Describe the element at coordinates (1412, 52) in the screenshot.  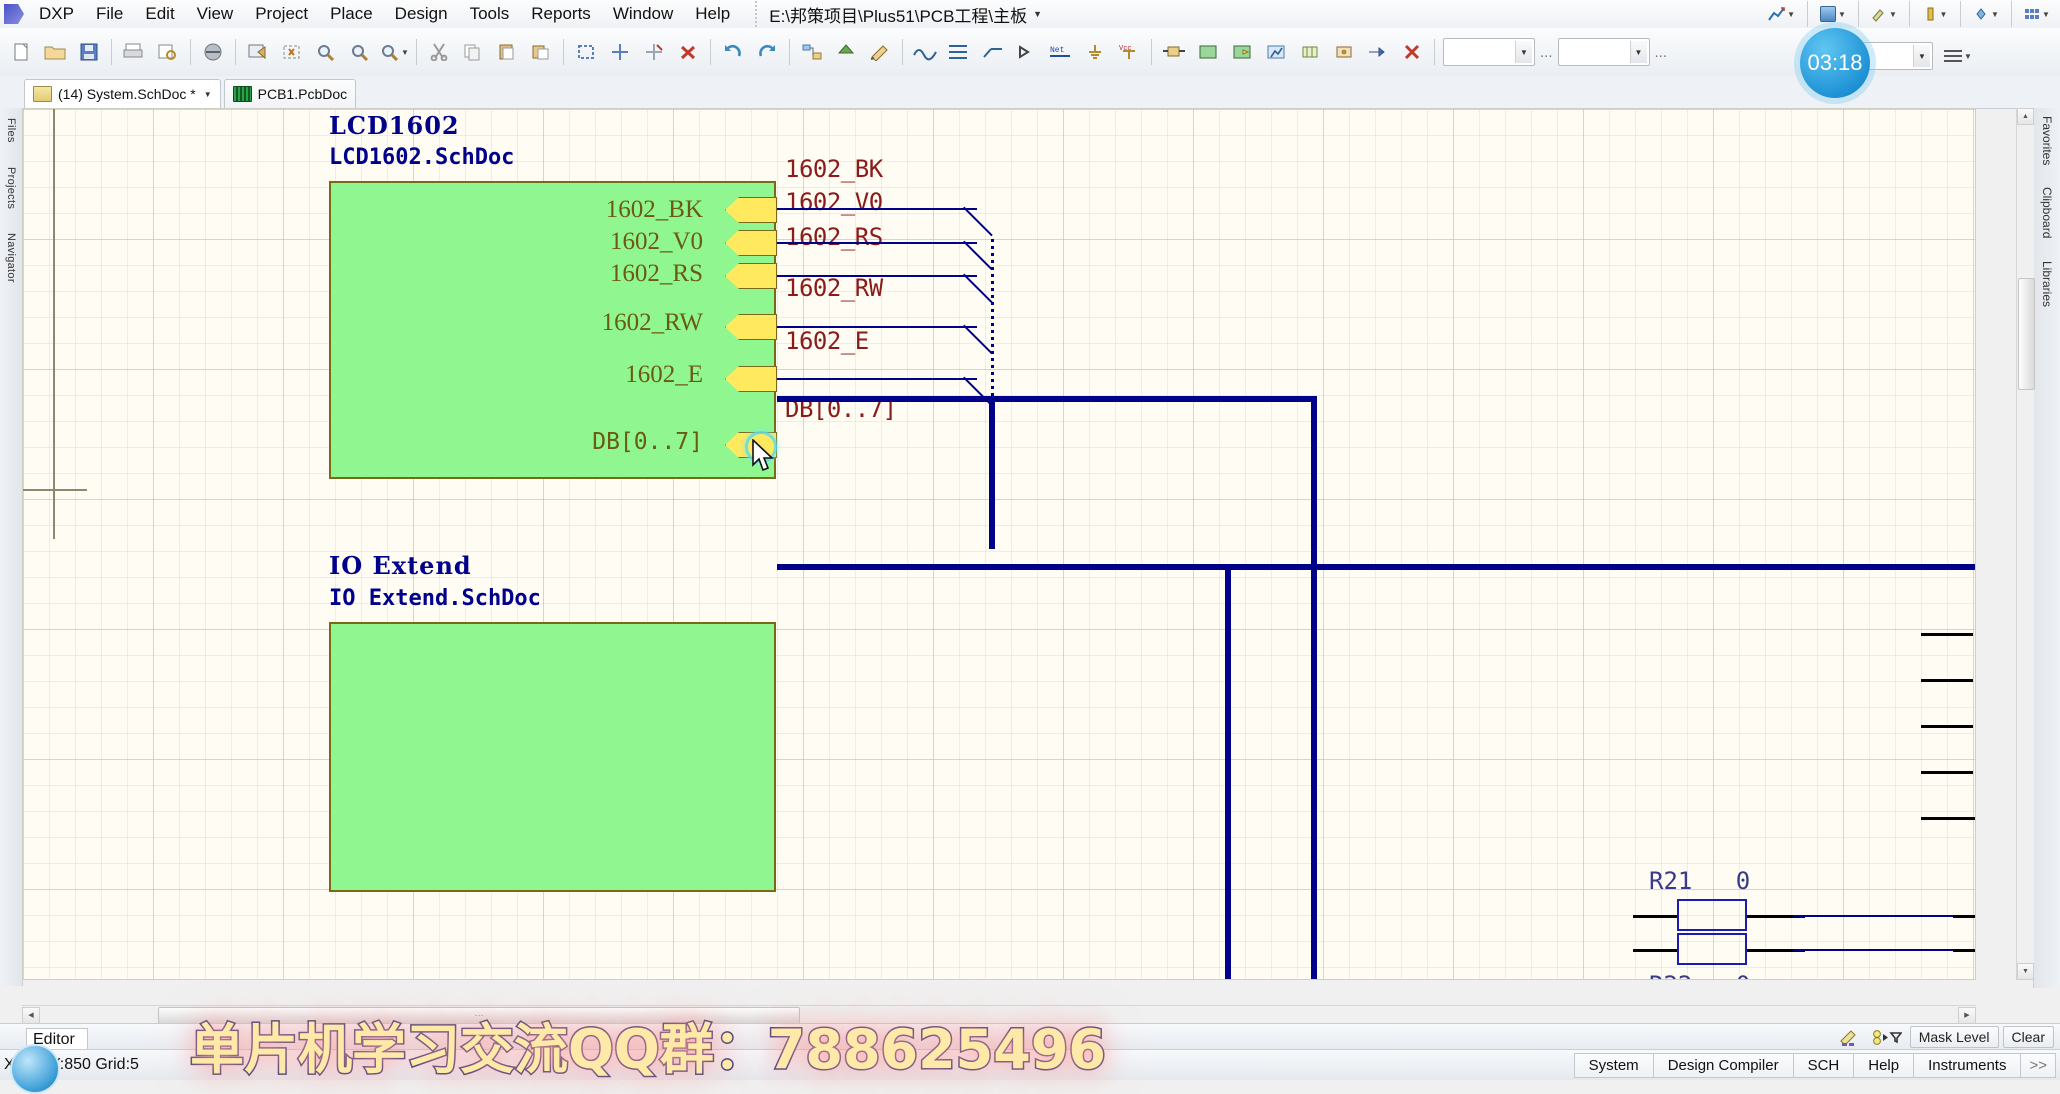
I see `delete-button` at that location.